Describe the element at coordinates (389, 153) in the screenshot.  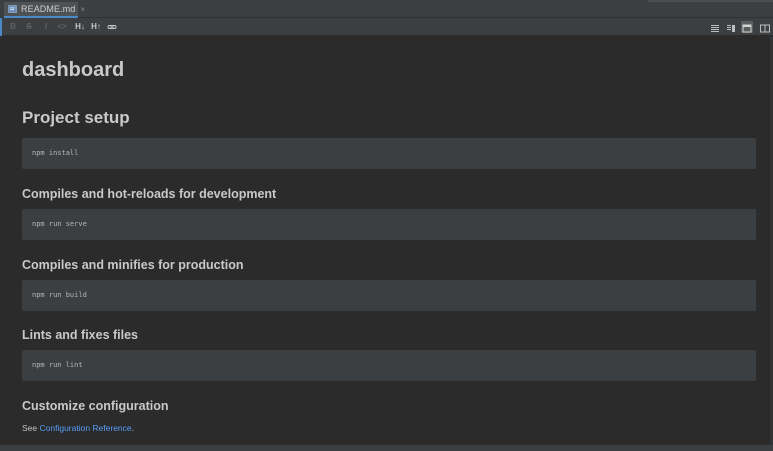
I see `code-block-install: npm install` at that location.